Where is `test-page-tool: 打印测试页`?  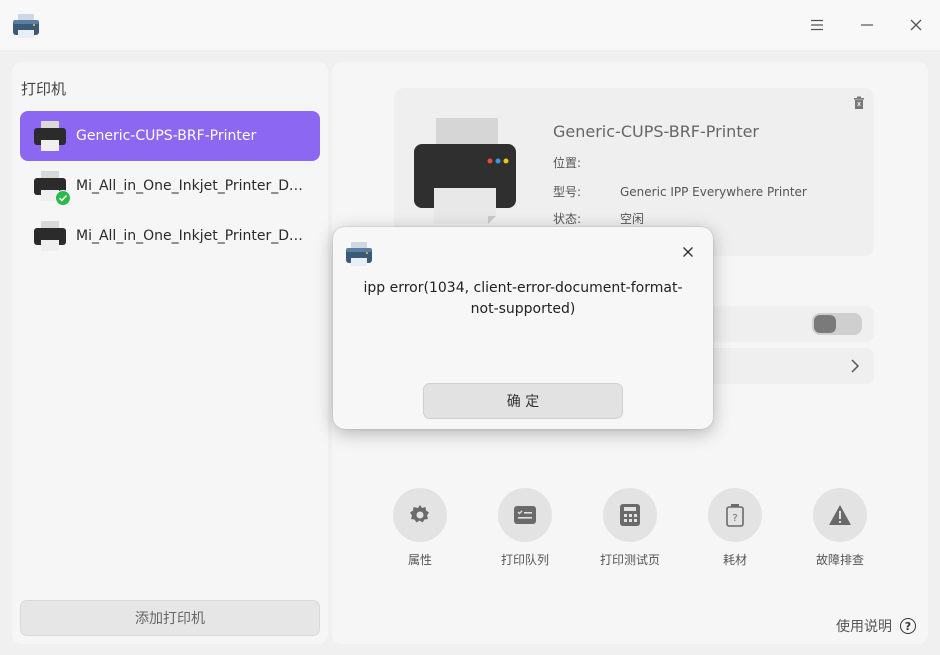 test-page-tool: 打印测试页 is located at coordinates (630, 528).